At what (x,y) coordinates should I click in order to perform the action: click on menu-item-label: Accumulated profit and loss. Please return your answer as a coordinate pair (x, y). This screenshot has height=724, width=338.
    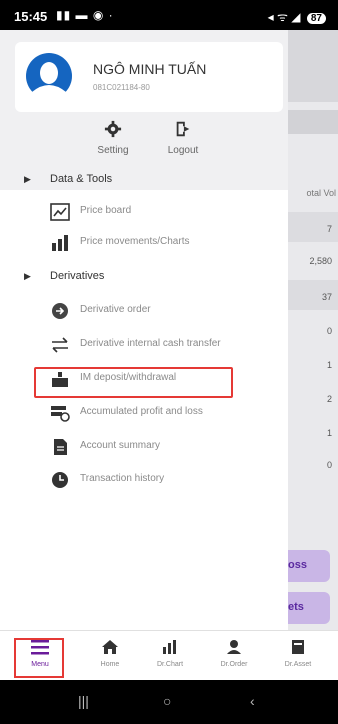
    Looking at the image, I should click on (141, 411).